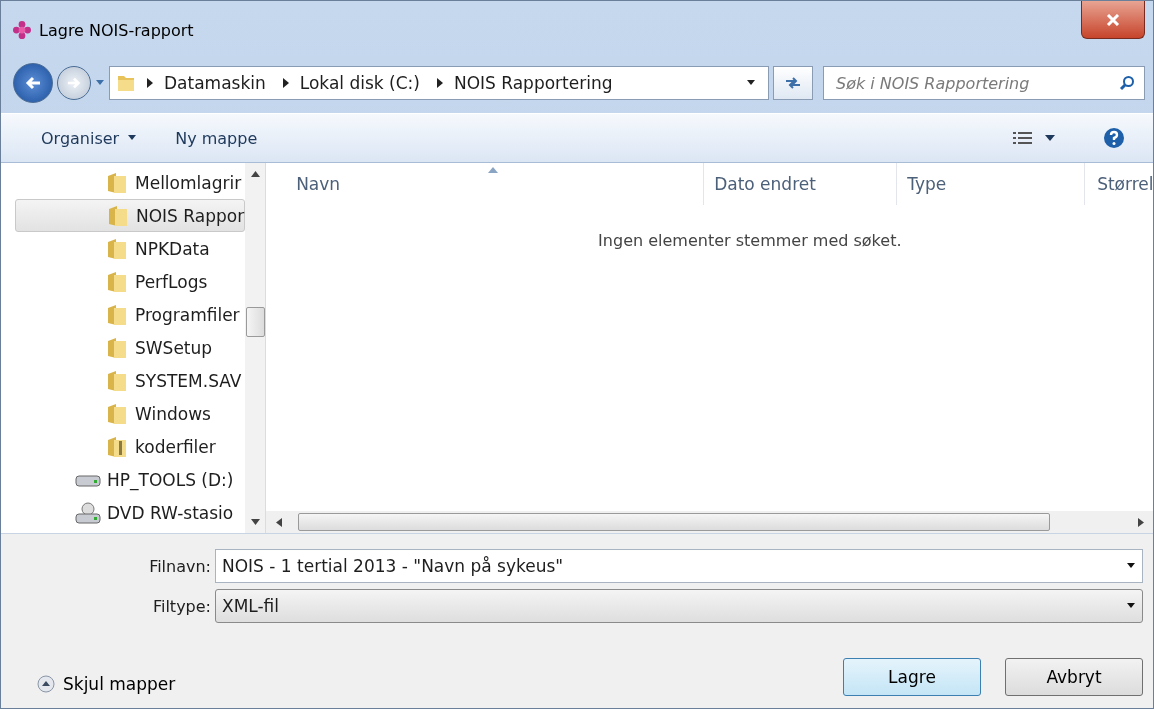 The height and width of the screenshot is (709, 1154). Describe the element at coordinates (1140, 522) in the screenshot. I see `scroll-right-arrow-icon` at that location.